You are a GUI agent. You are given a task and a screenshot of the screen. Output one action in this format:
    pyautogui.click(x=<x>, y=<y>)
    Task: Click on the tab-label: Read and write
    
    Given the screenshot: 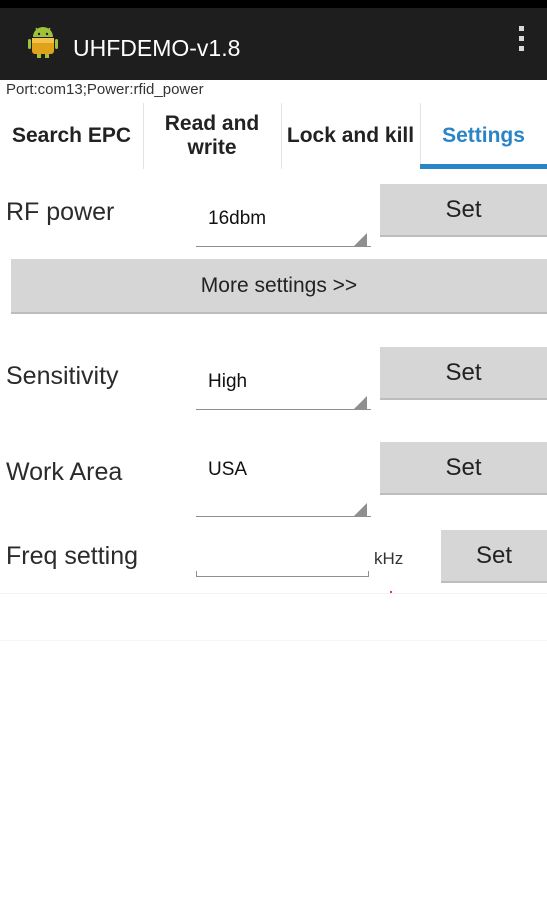 What is the action you would take?
    pyautogui.click(x=212, y=135)
    